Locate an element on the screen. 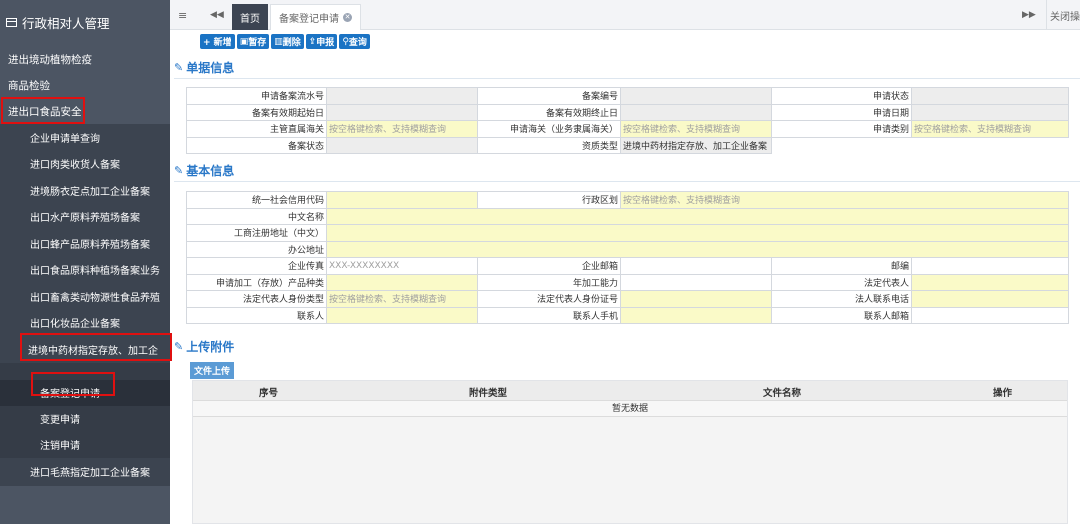 The width and height of the screenshot is (1080, 524). close-icon: ✕ is located at coordinates (347, 17).